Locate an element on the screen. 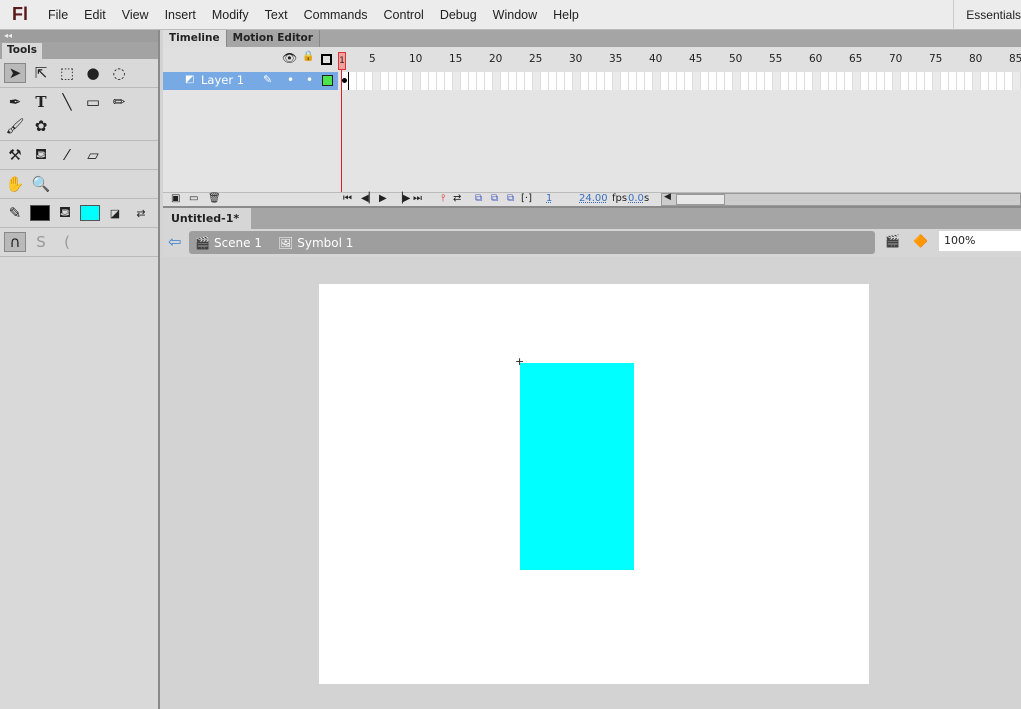  line-tool-icon: ╲ is located at coordinates (67, 102).